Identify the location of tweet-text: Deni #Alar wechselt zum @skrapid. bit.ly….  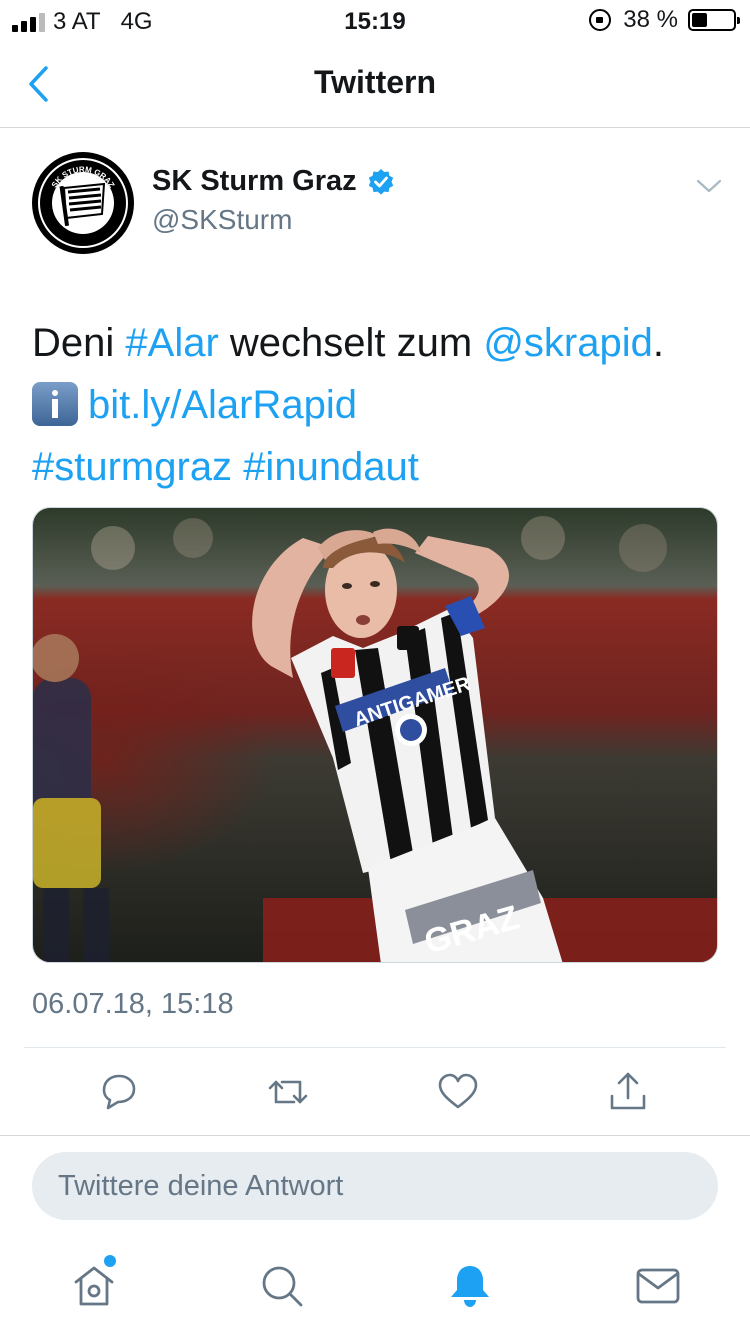
(377, 405).